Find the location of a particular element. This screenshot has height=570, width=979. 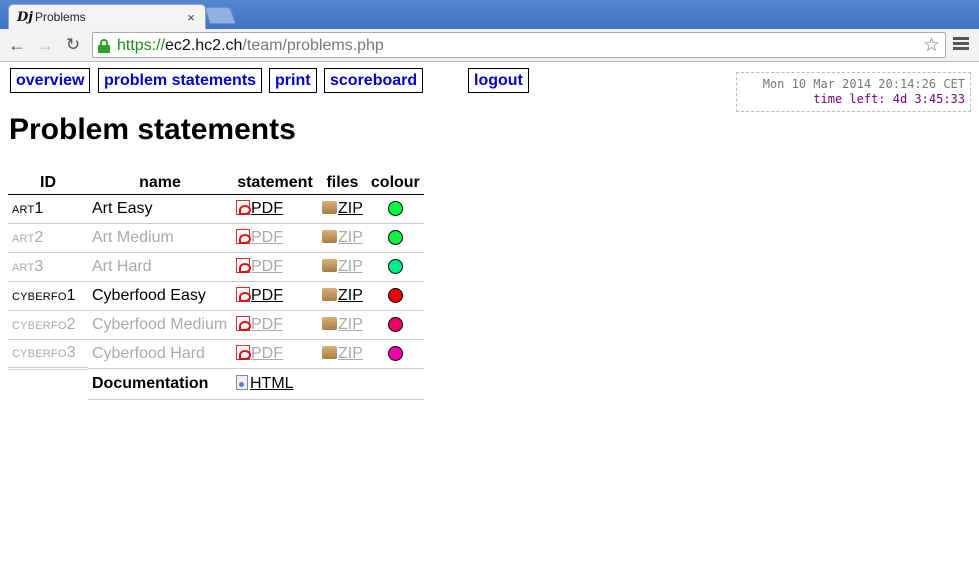

problem-name: Cyberfood Easy is located at coordinates (160, 296).